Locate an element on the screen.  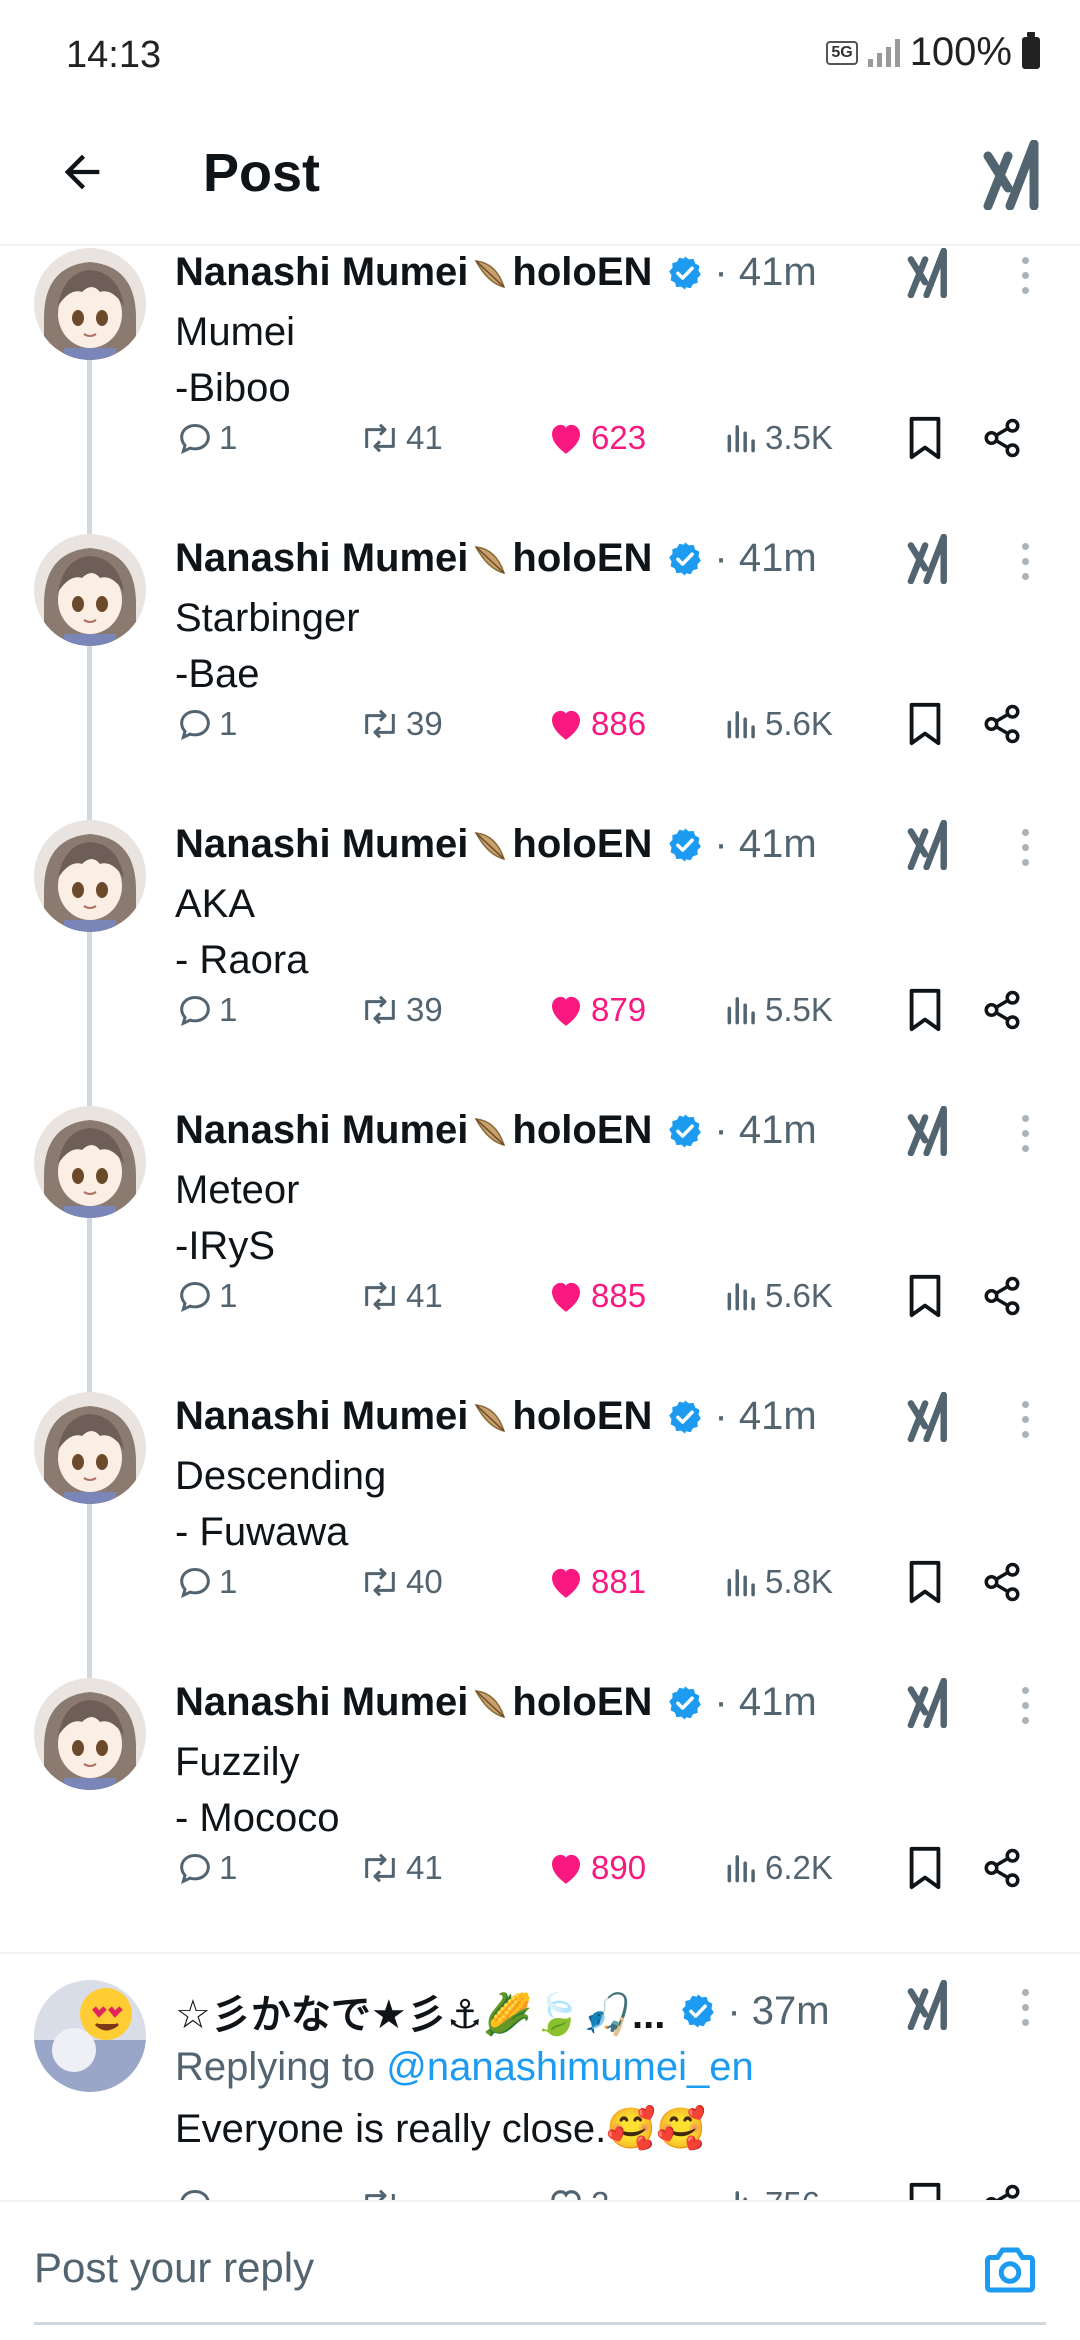
post-time: · 37m is located at coordinates (778, 2011).